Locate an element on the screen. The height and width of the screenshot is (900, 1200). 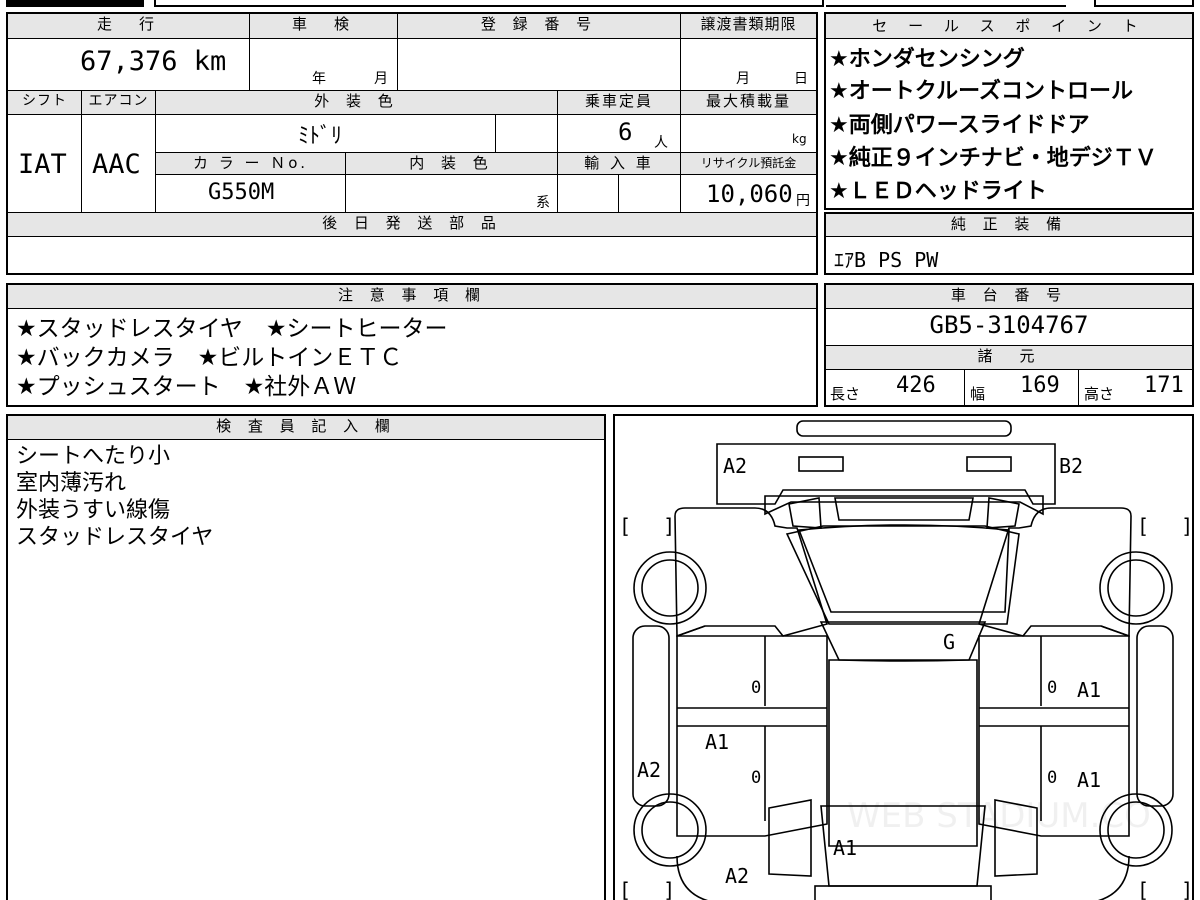
inspector-line-4: スタッドレスタイヤ is located at coordinates (115, 537).